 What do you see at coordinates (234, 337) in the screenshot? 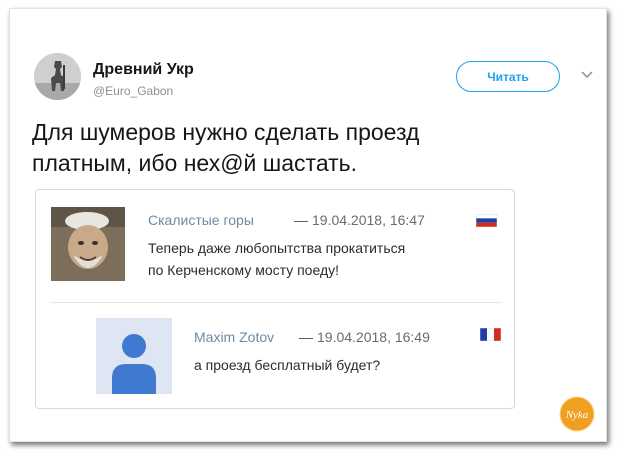
I see `comment-author: Maxim Zotov` at bounding box center [234, 337].